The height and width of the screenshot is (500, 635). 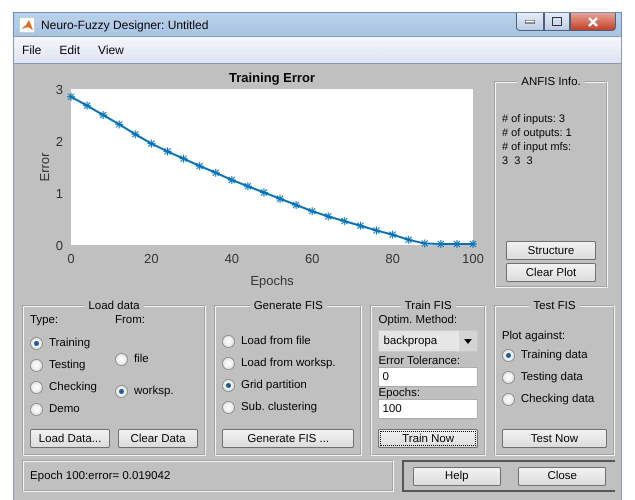 What do you see at coordinates (274, 385) in the screenshot?
I see `radio-label: Grid partition` at bounding box center [274, 385].